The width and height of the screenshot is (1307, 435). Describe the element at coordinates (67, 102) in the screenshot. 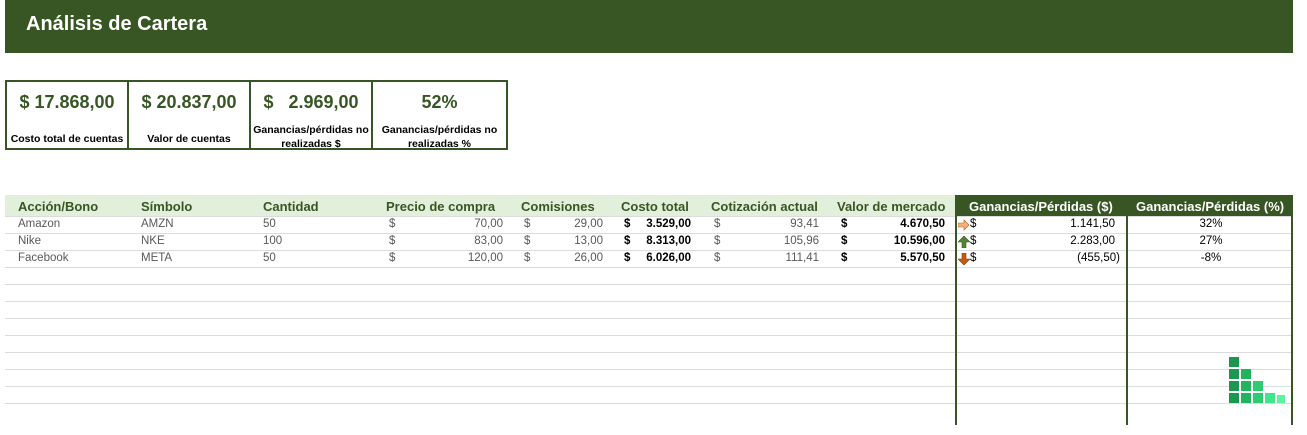

I see `summary-value: $ 17.868,00` at that location.